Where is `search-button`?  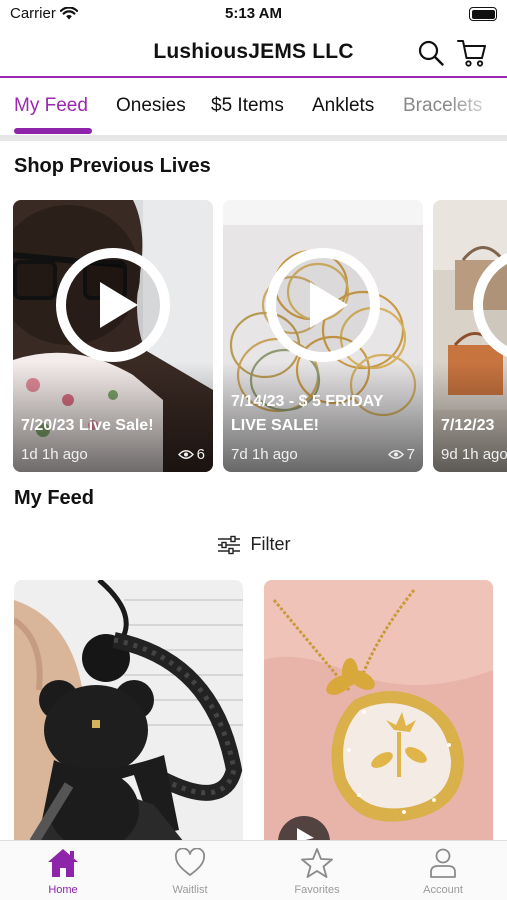 search-button is located at coordinates (431, 53).